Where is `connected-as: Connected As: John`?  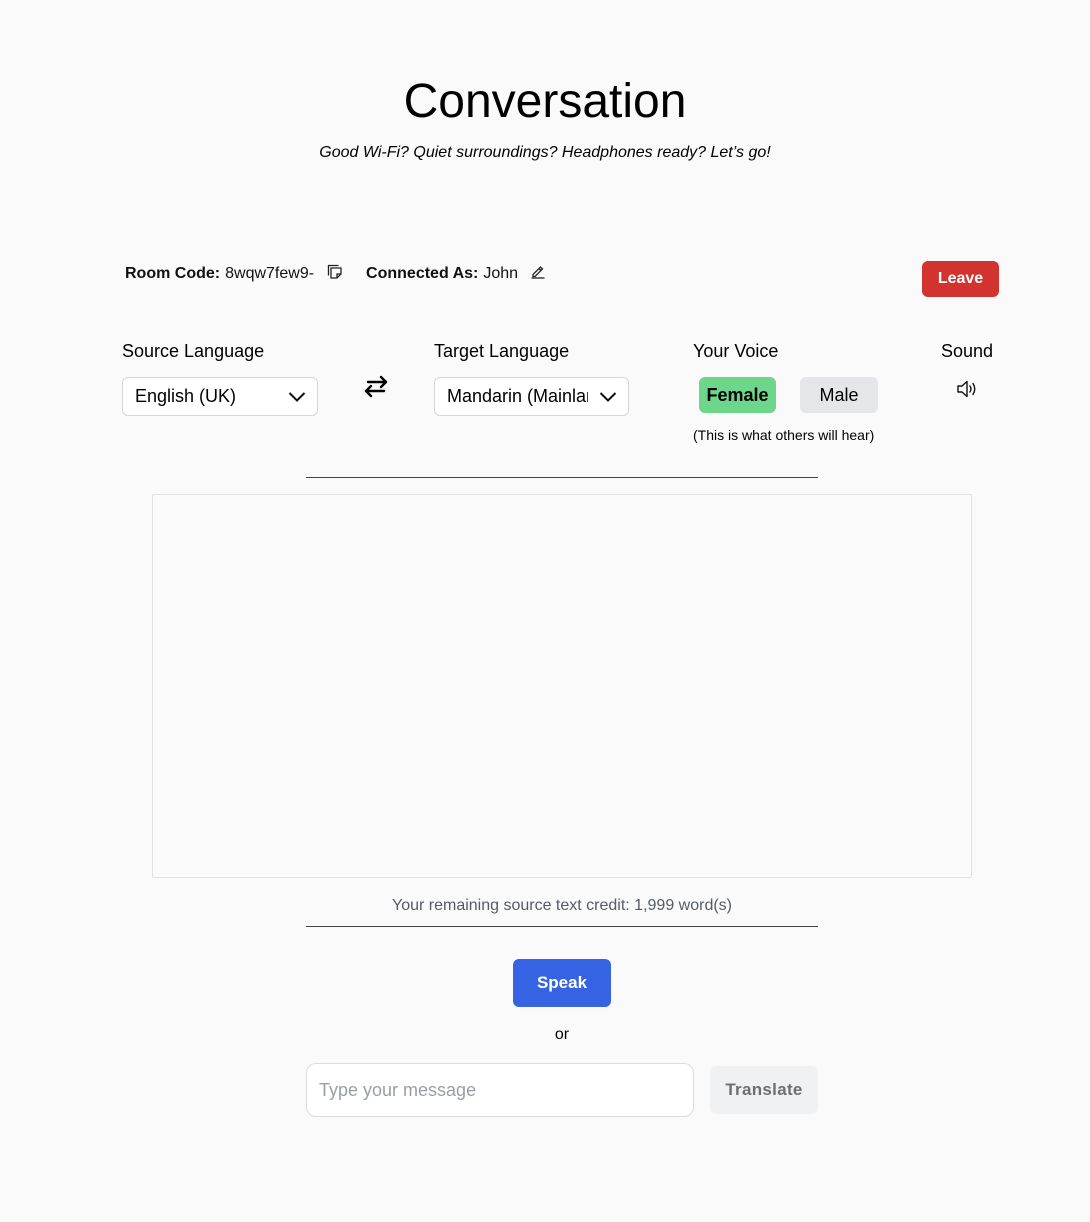
connected-as: Connected As: John is located at coordinates (457, 274).